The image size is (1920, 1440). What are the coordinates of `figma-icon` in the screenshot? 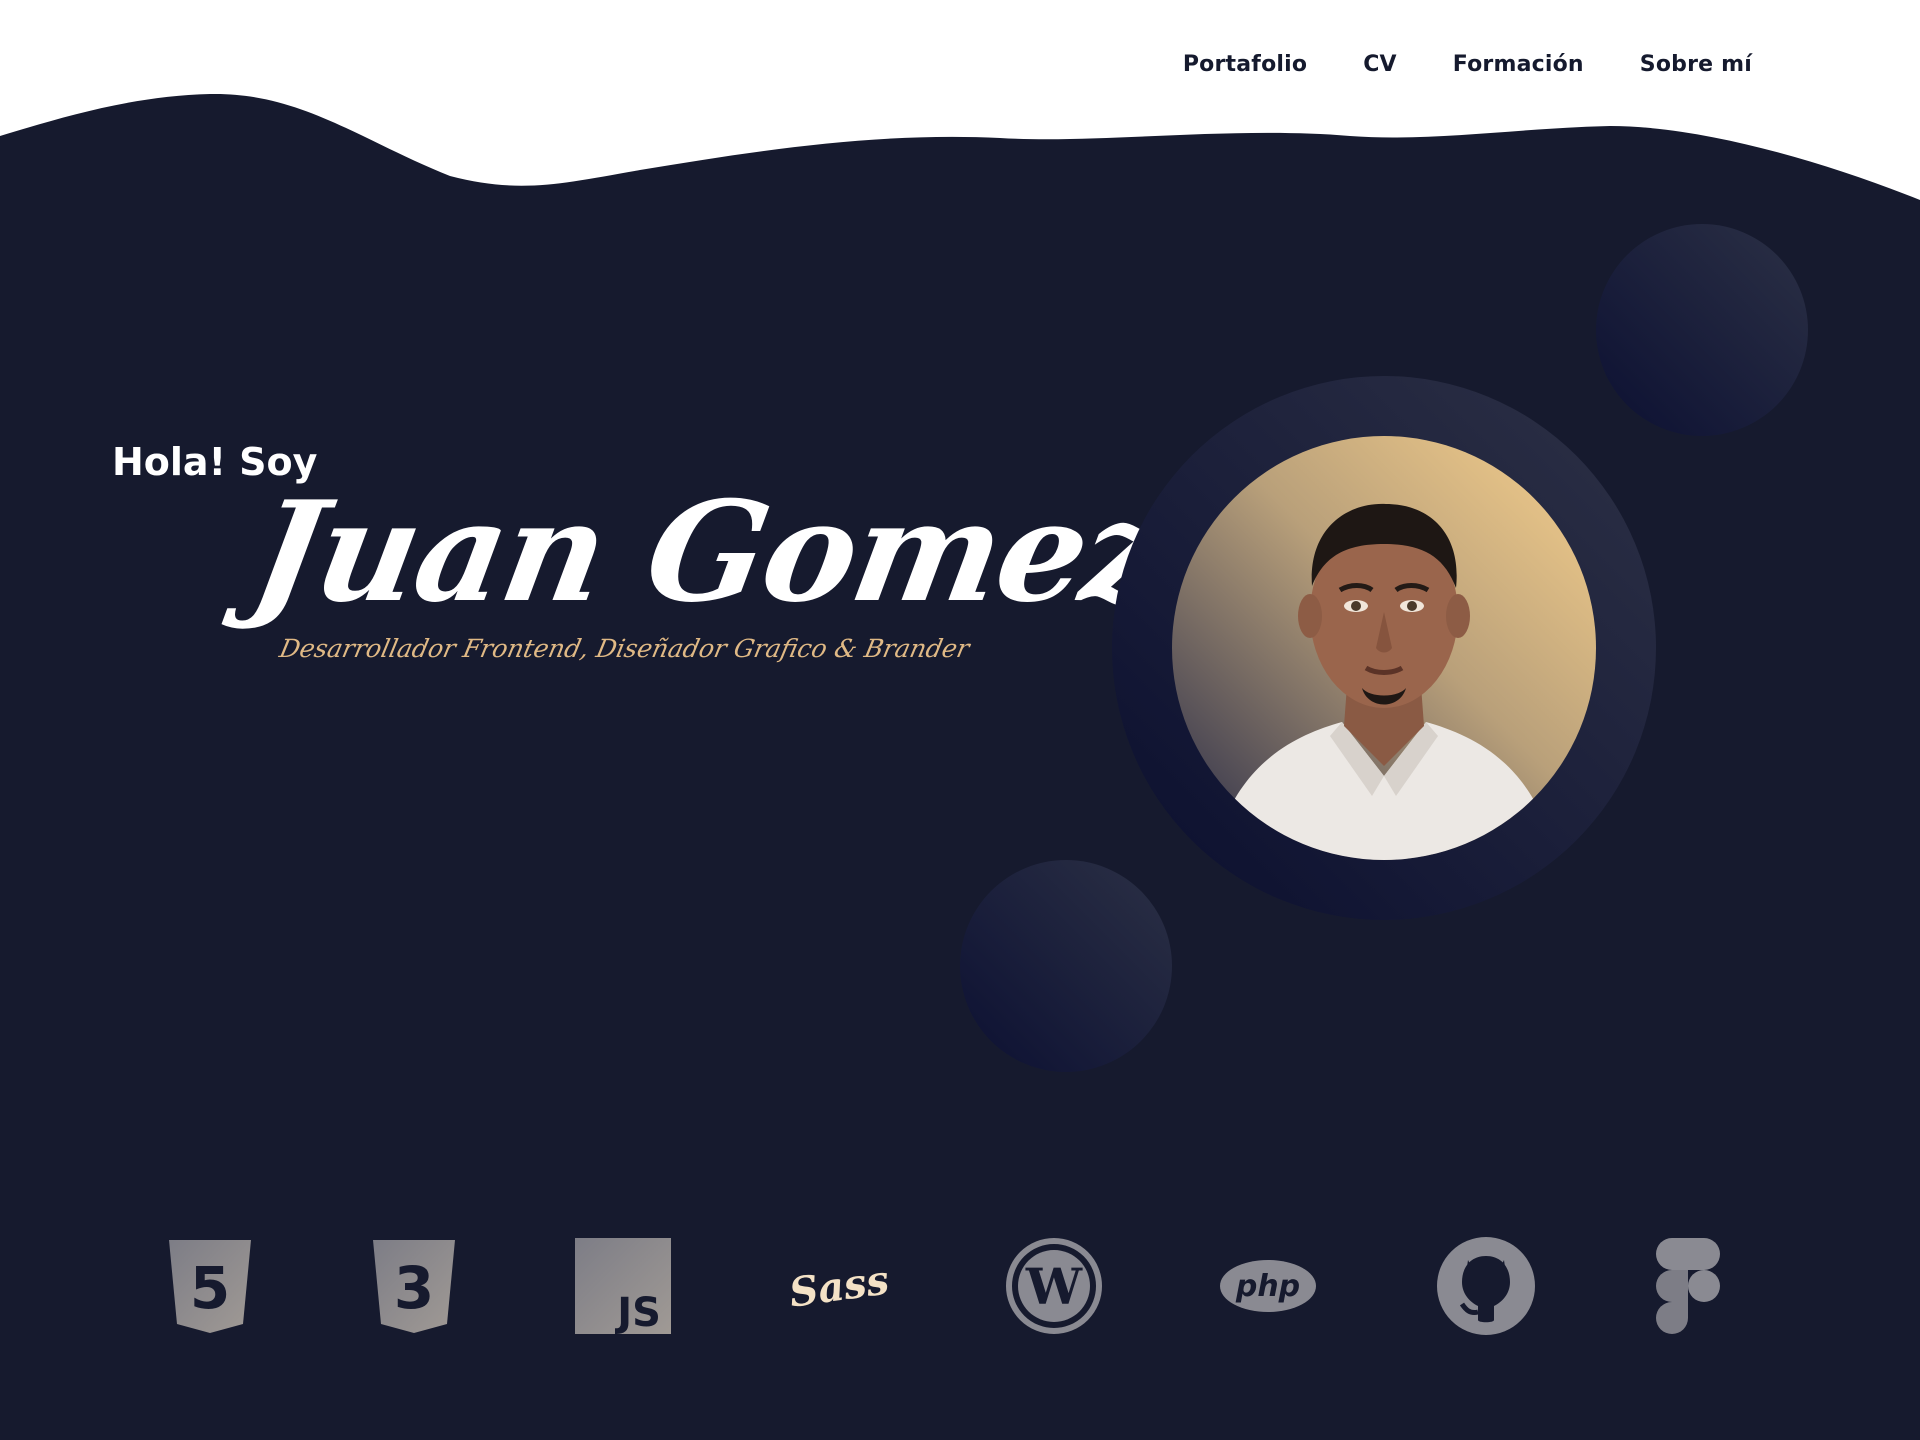 It's located at (1688, 1286).